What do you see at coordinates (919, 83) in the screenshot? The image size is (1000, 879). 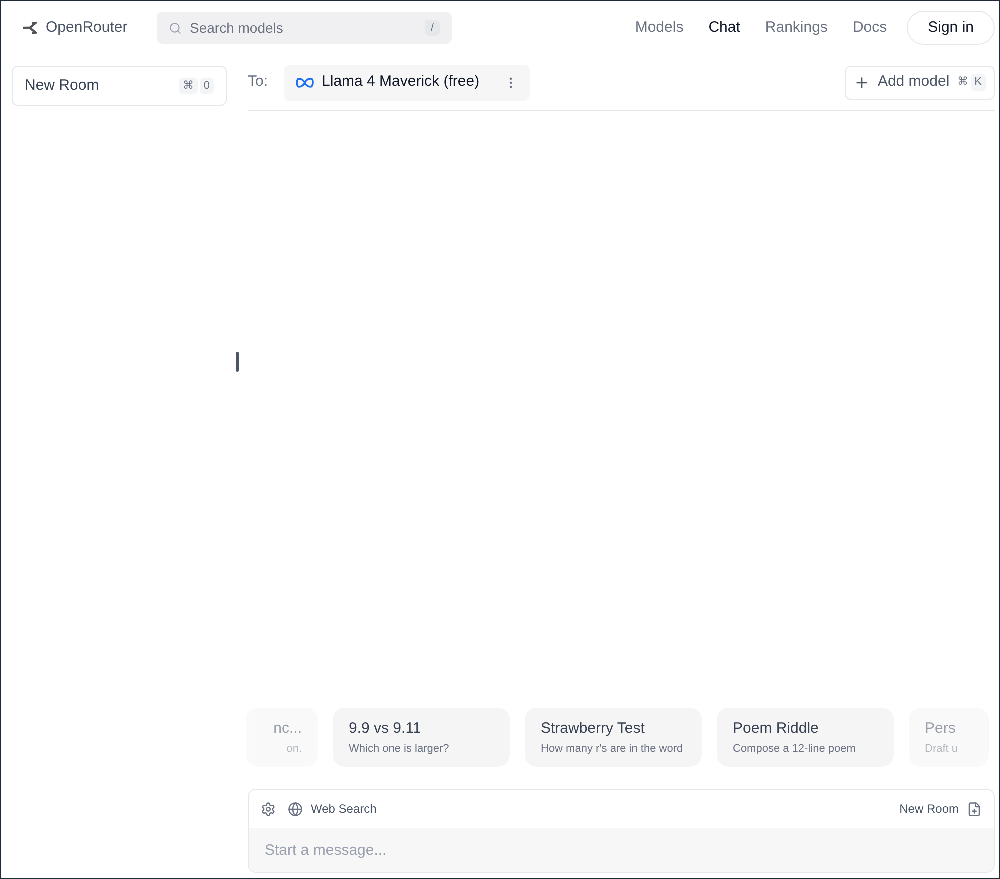 I see `add-model-button: Add model ⌘ K` at bounding box center [919, 83].